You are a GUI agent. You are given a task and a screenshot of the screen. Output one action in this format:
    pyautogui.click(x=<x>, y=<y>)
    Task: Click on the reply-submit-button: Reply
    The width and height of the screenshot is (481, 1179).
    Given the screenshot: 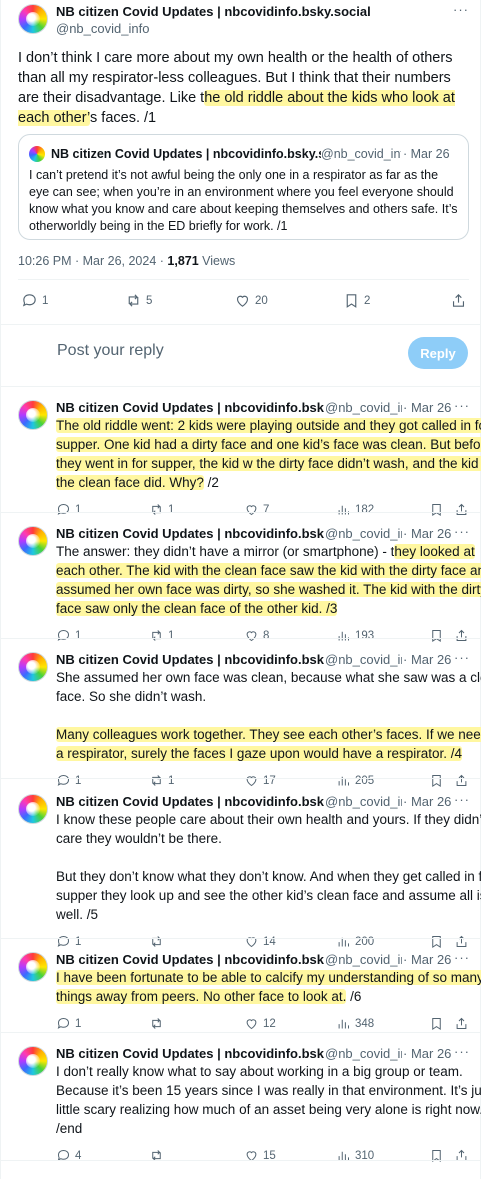 What is the action you would take?
    pyautogui.click(x=438, y=353)
    